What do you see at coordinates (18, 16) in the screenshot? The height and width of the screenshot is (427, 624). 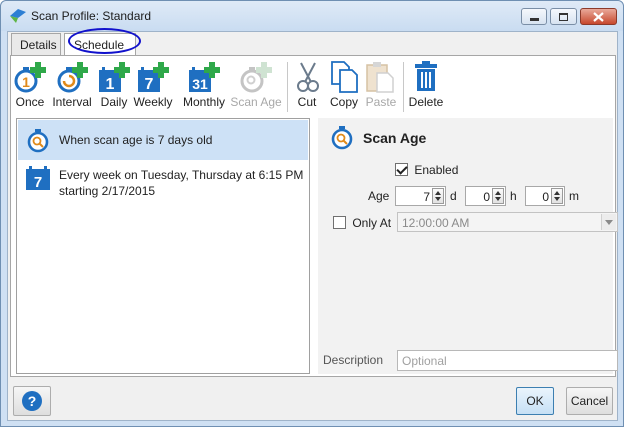 I see `app-logo-icon` at bounding box center [18, 16].